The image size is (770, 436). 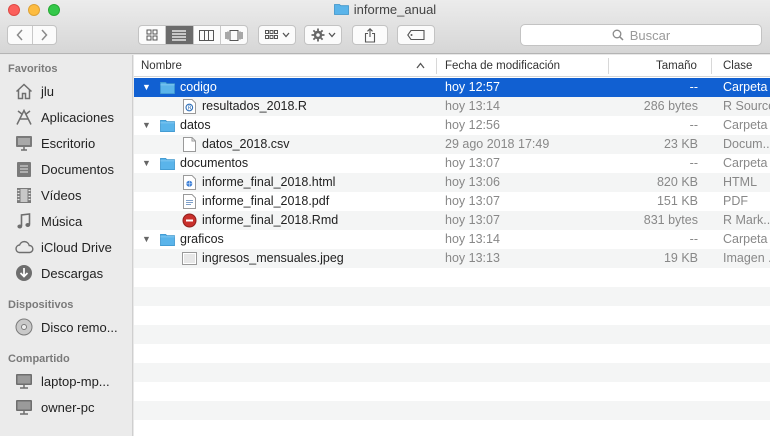 I want to click on arrange-button, so click(x=277, y=35).